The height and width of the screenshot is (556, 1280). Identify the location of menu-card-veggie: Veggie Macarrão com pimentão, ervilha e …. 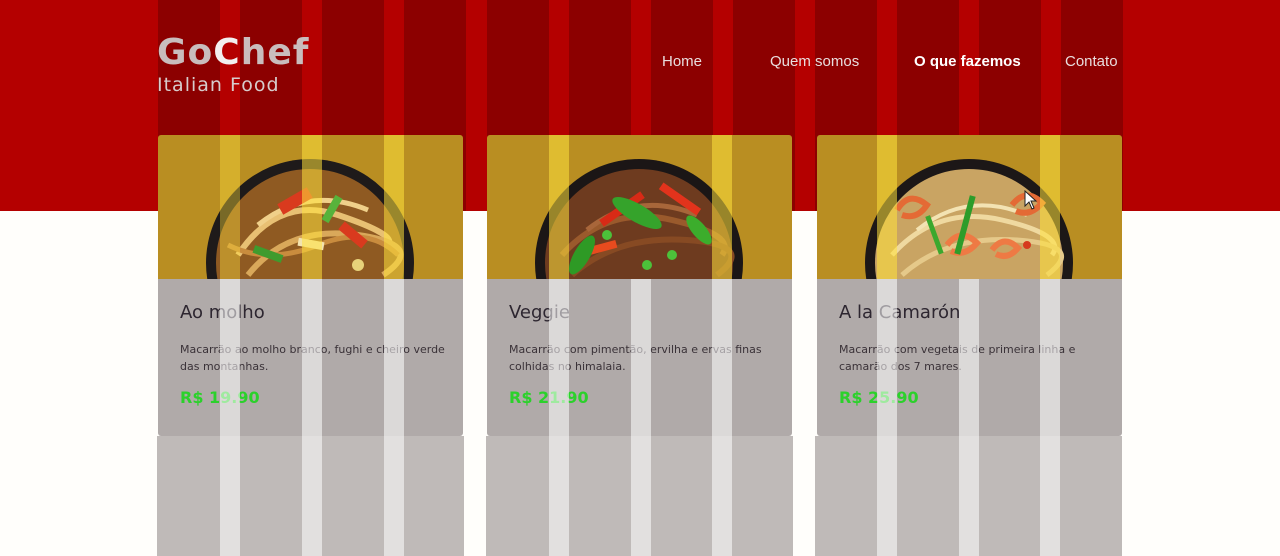
(639, 285).